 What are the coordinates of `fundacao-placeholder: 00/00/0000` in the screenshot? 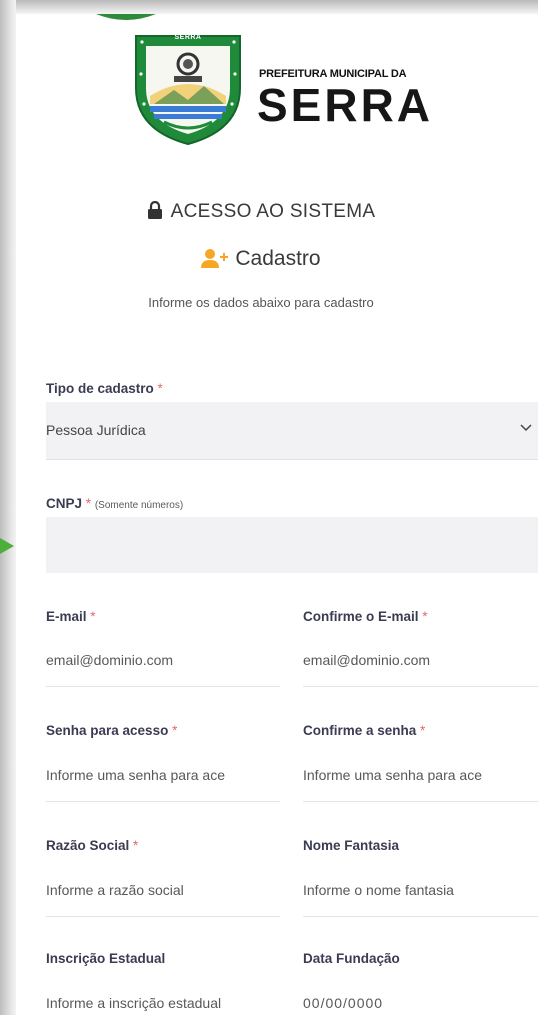 It's located at (343, 1003).